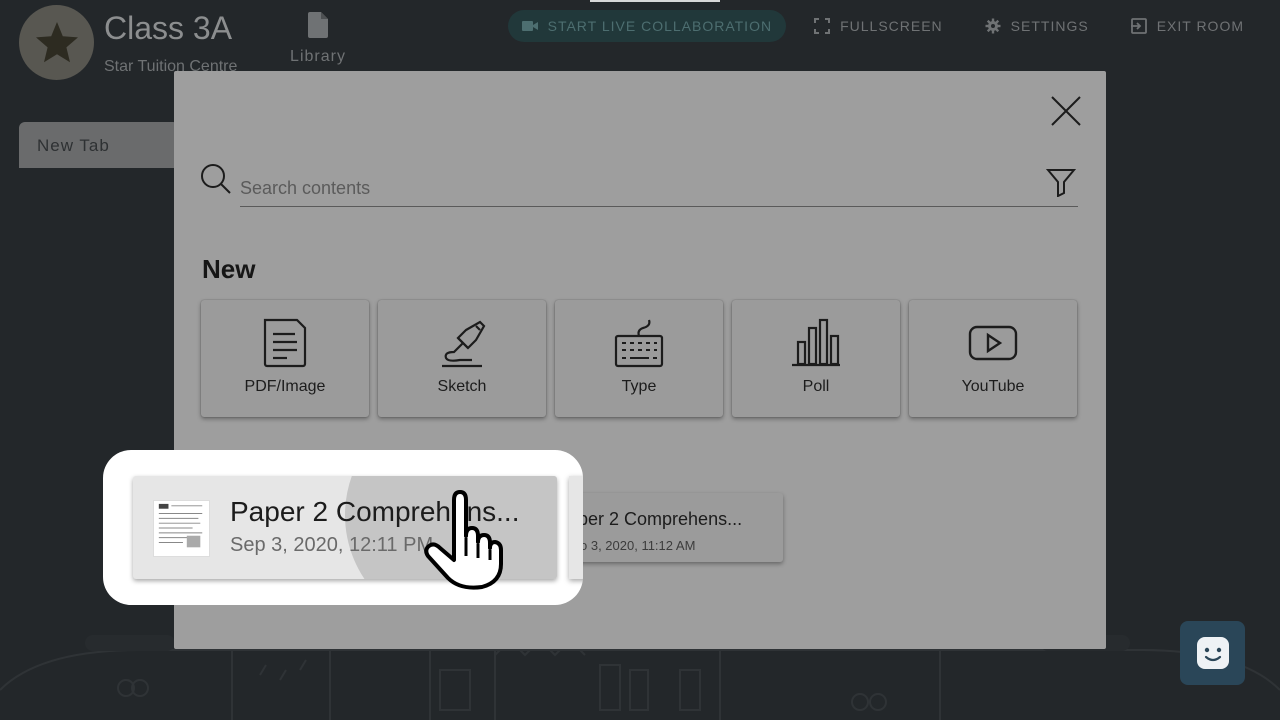  I want to click on chat-assistant-button, so click(1212, 653).